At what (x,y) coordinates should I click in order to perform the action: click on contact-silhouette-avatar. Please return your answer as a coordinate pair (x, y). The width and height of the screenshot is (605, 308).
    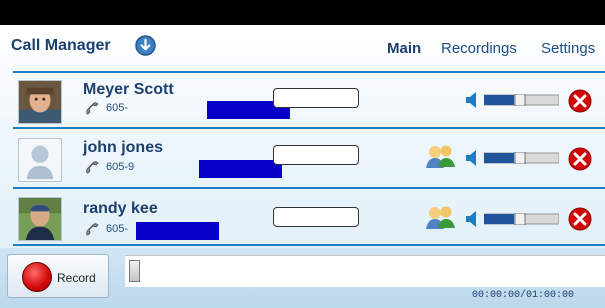
    Looking at the image, I should click on (40, 160).